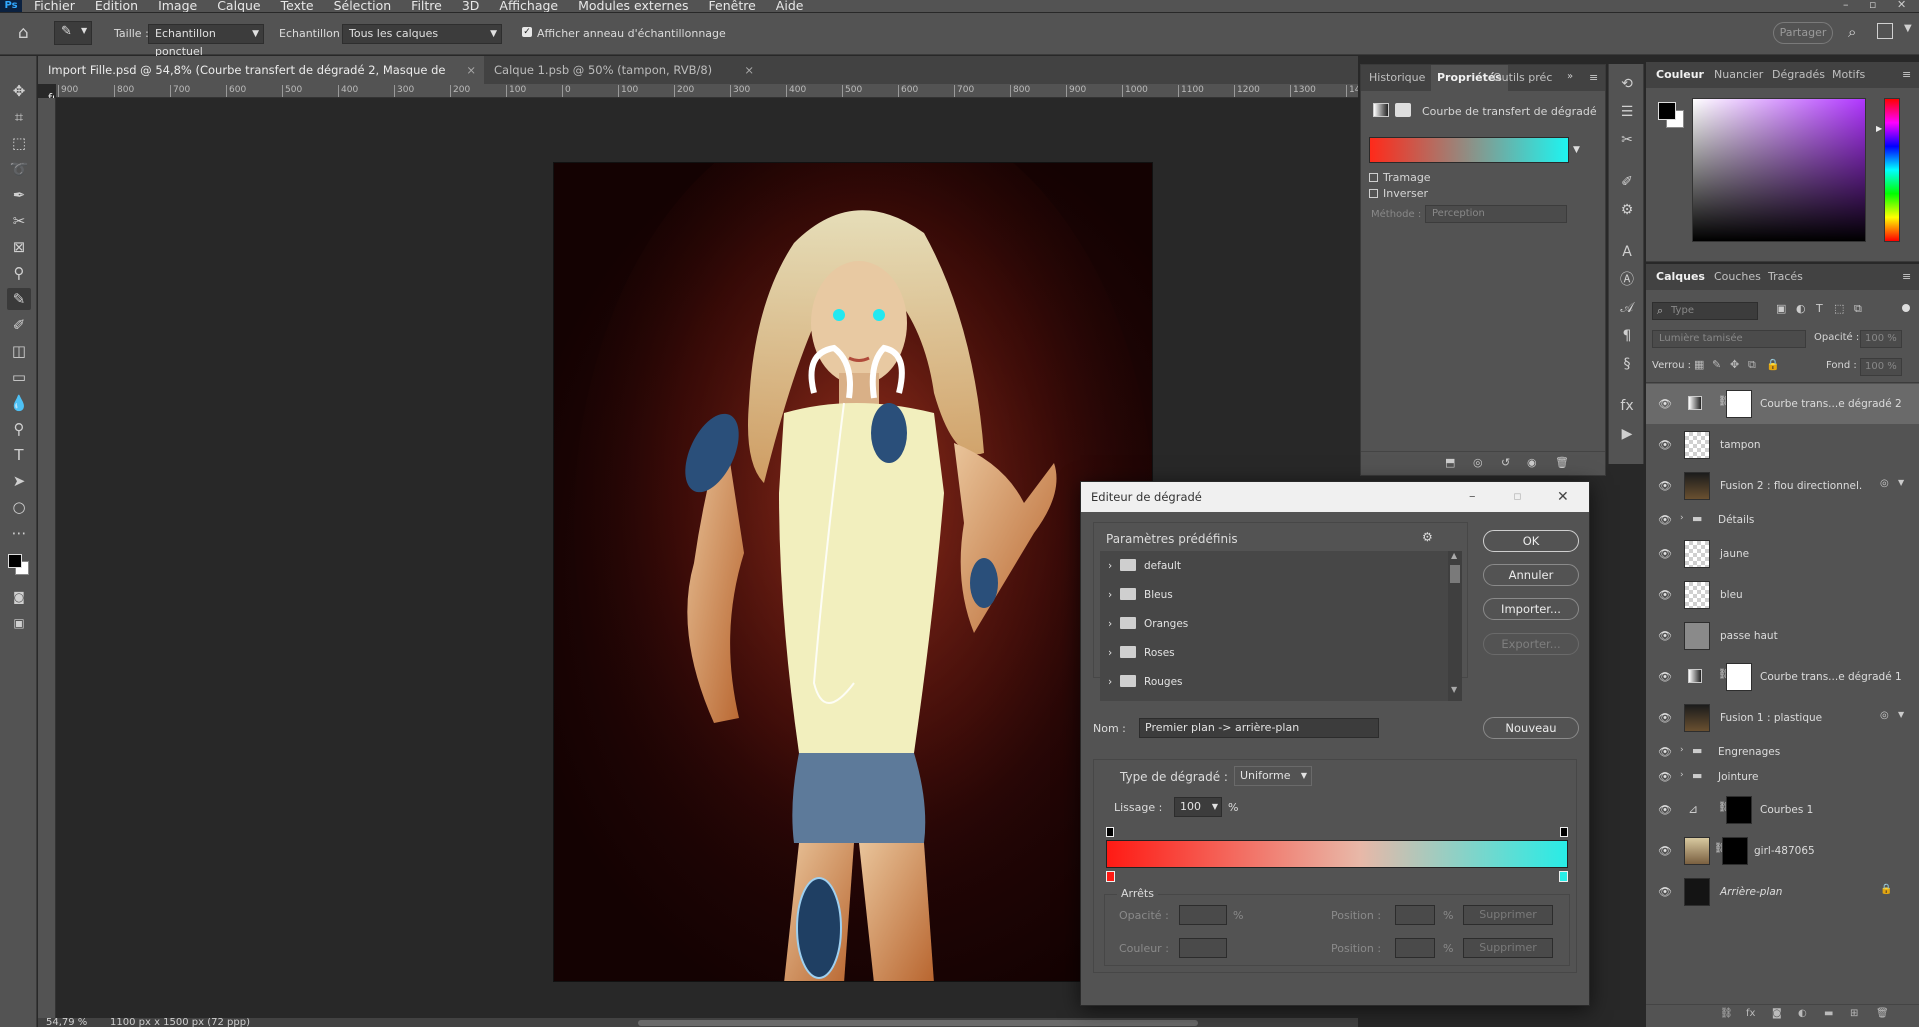  Describe the element at coordinates (19, 623) in the screenshot. I see `screen-mode-icon: ▣` at that location.